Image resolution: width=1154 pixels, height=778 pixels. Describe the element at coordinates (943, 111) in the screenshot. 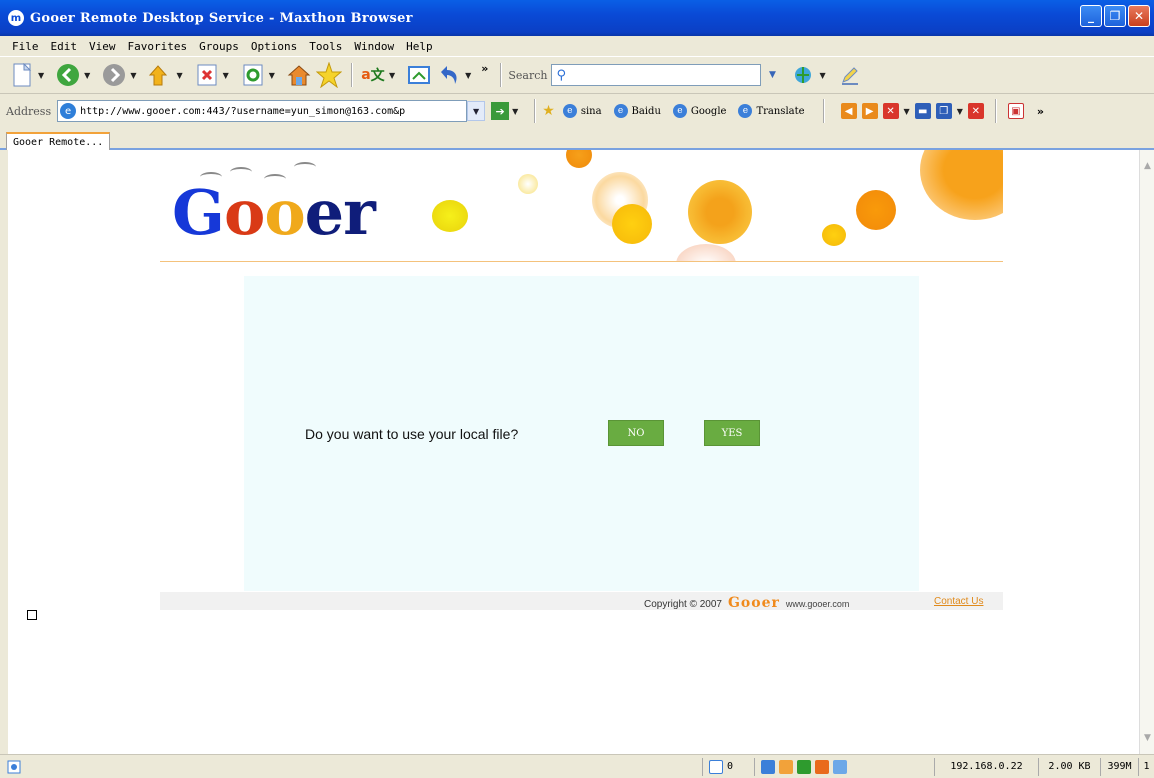

I see `restore-tab-icon: ❐` at that location.